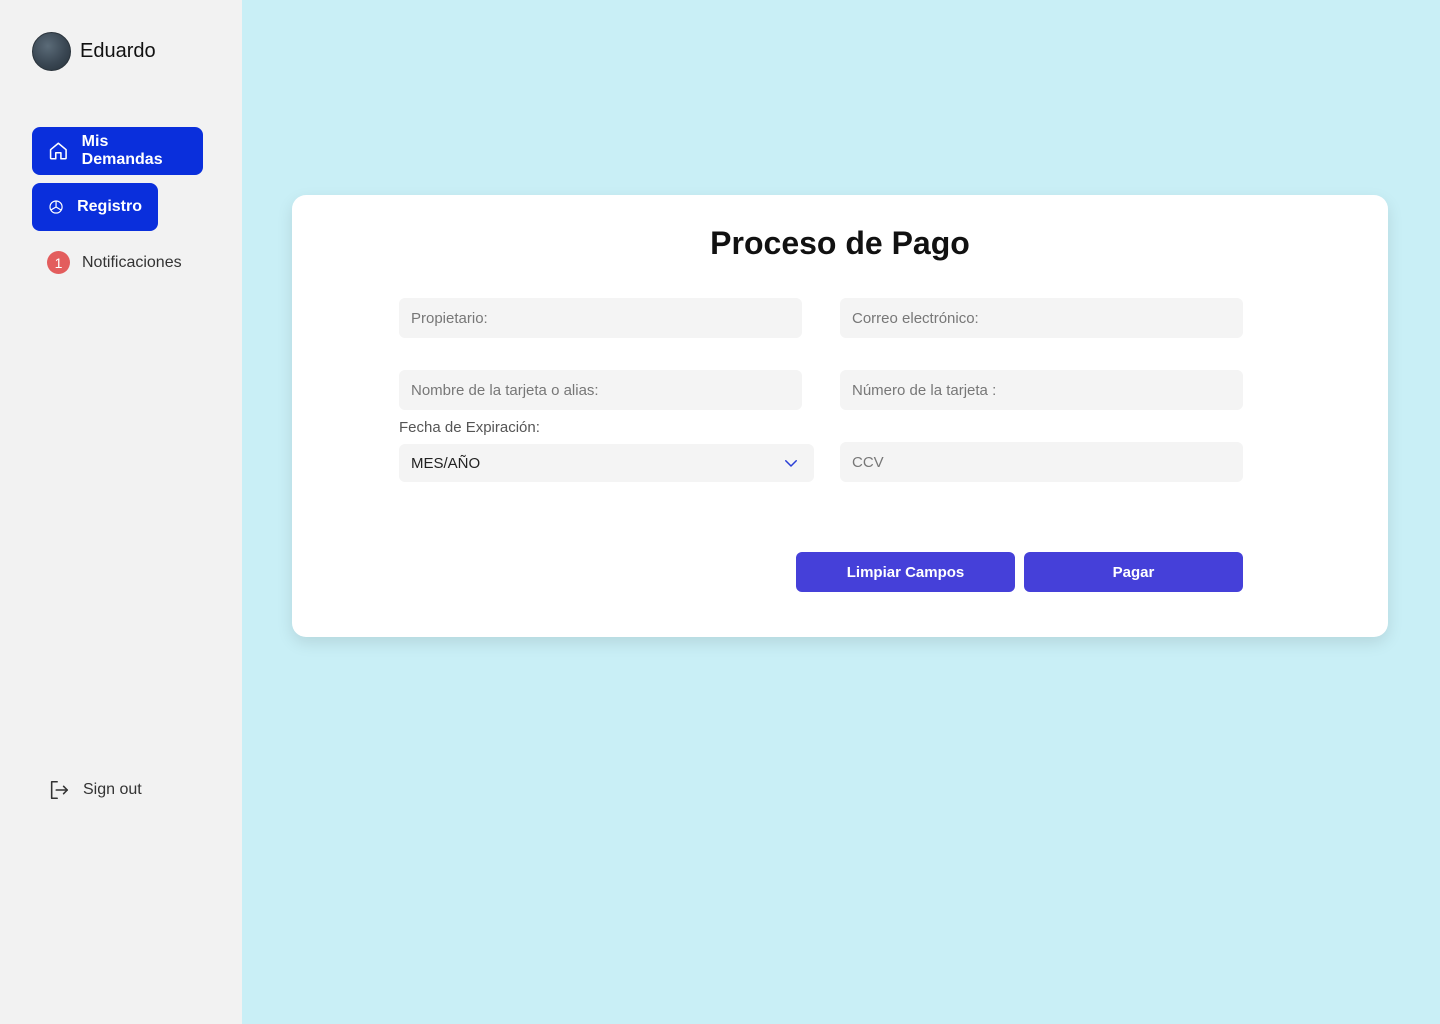 The height and width of the screenshot is (1024, 1440). I want to click on chevron-down-icon, so click(791, 463).